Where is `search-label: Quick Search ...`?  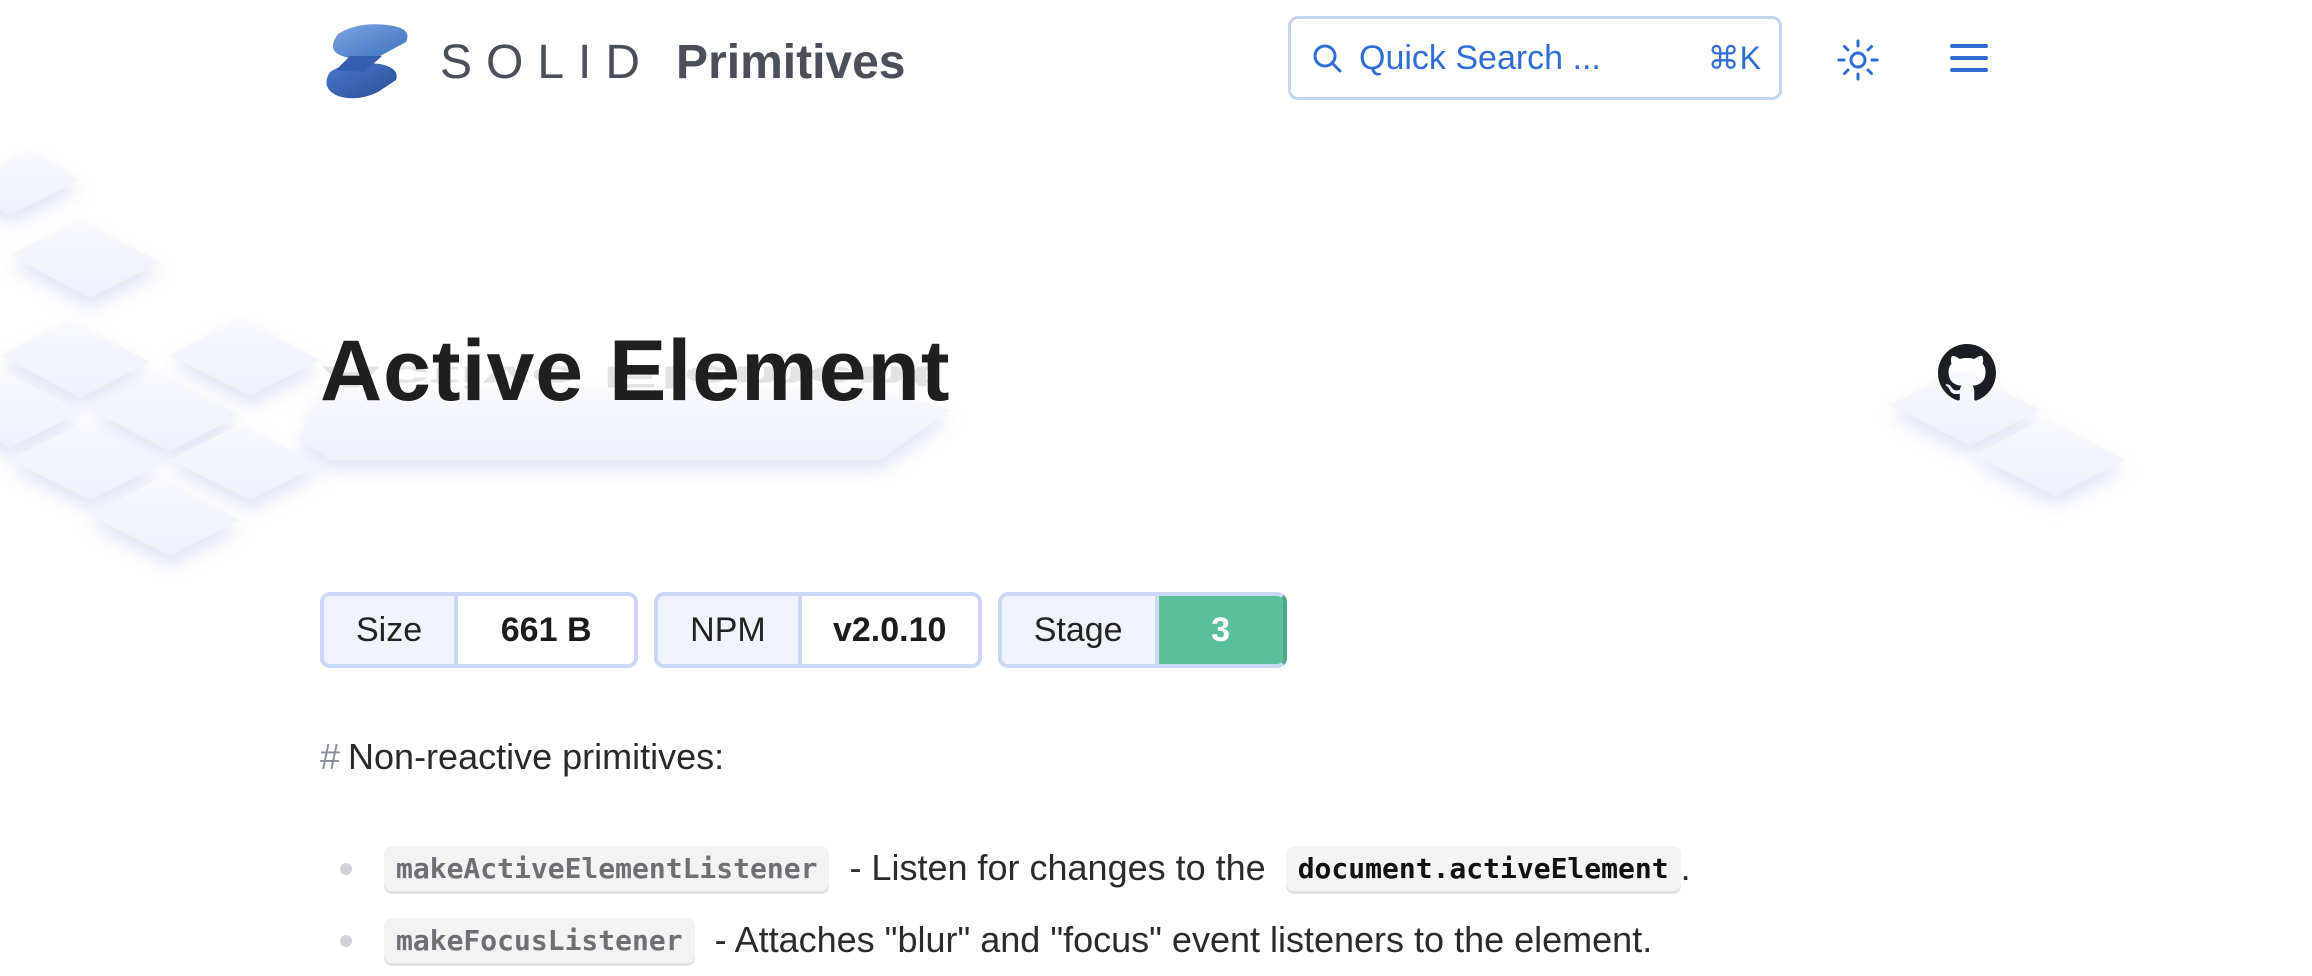 search-label: Quick Search ... is located at coordinates (1480, 57).